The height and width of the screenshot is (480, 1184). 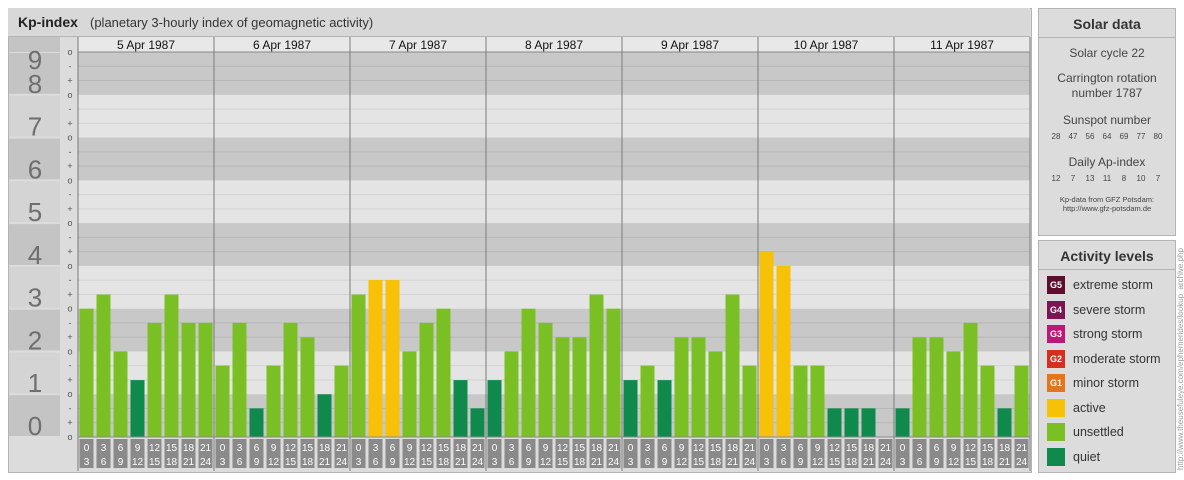 I want to click on legend-swatch: G1, so click(x=1056, y=383).